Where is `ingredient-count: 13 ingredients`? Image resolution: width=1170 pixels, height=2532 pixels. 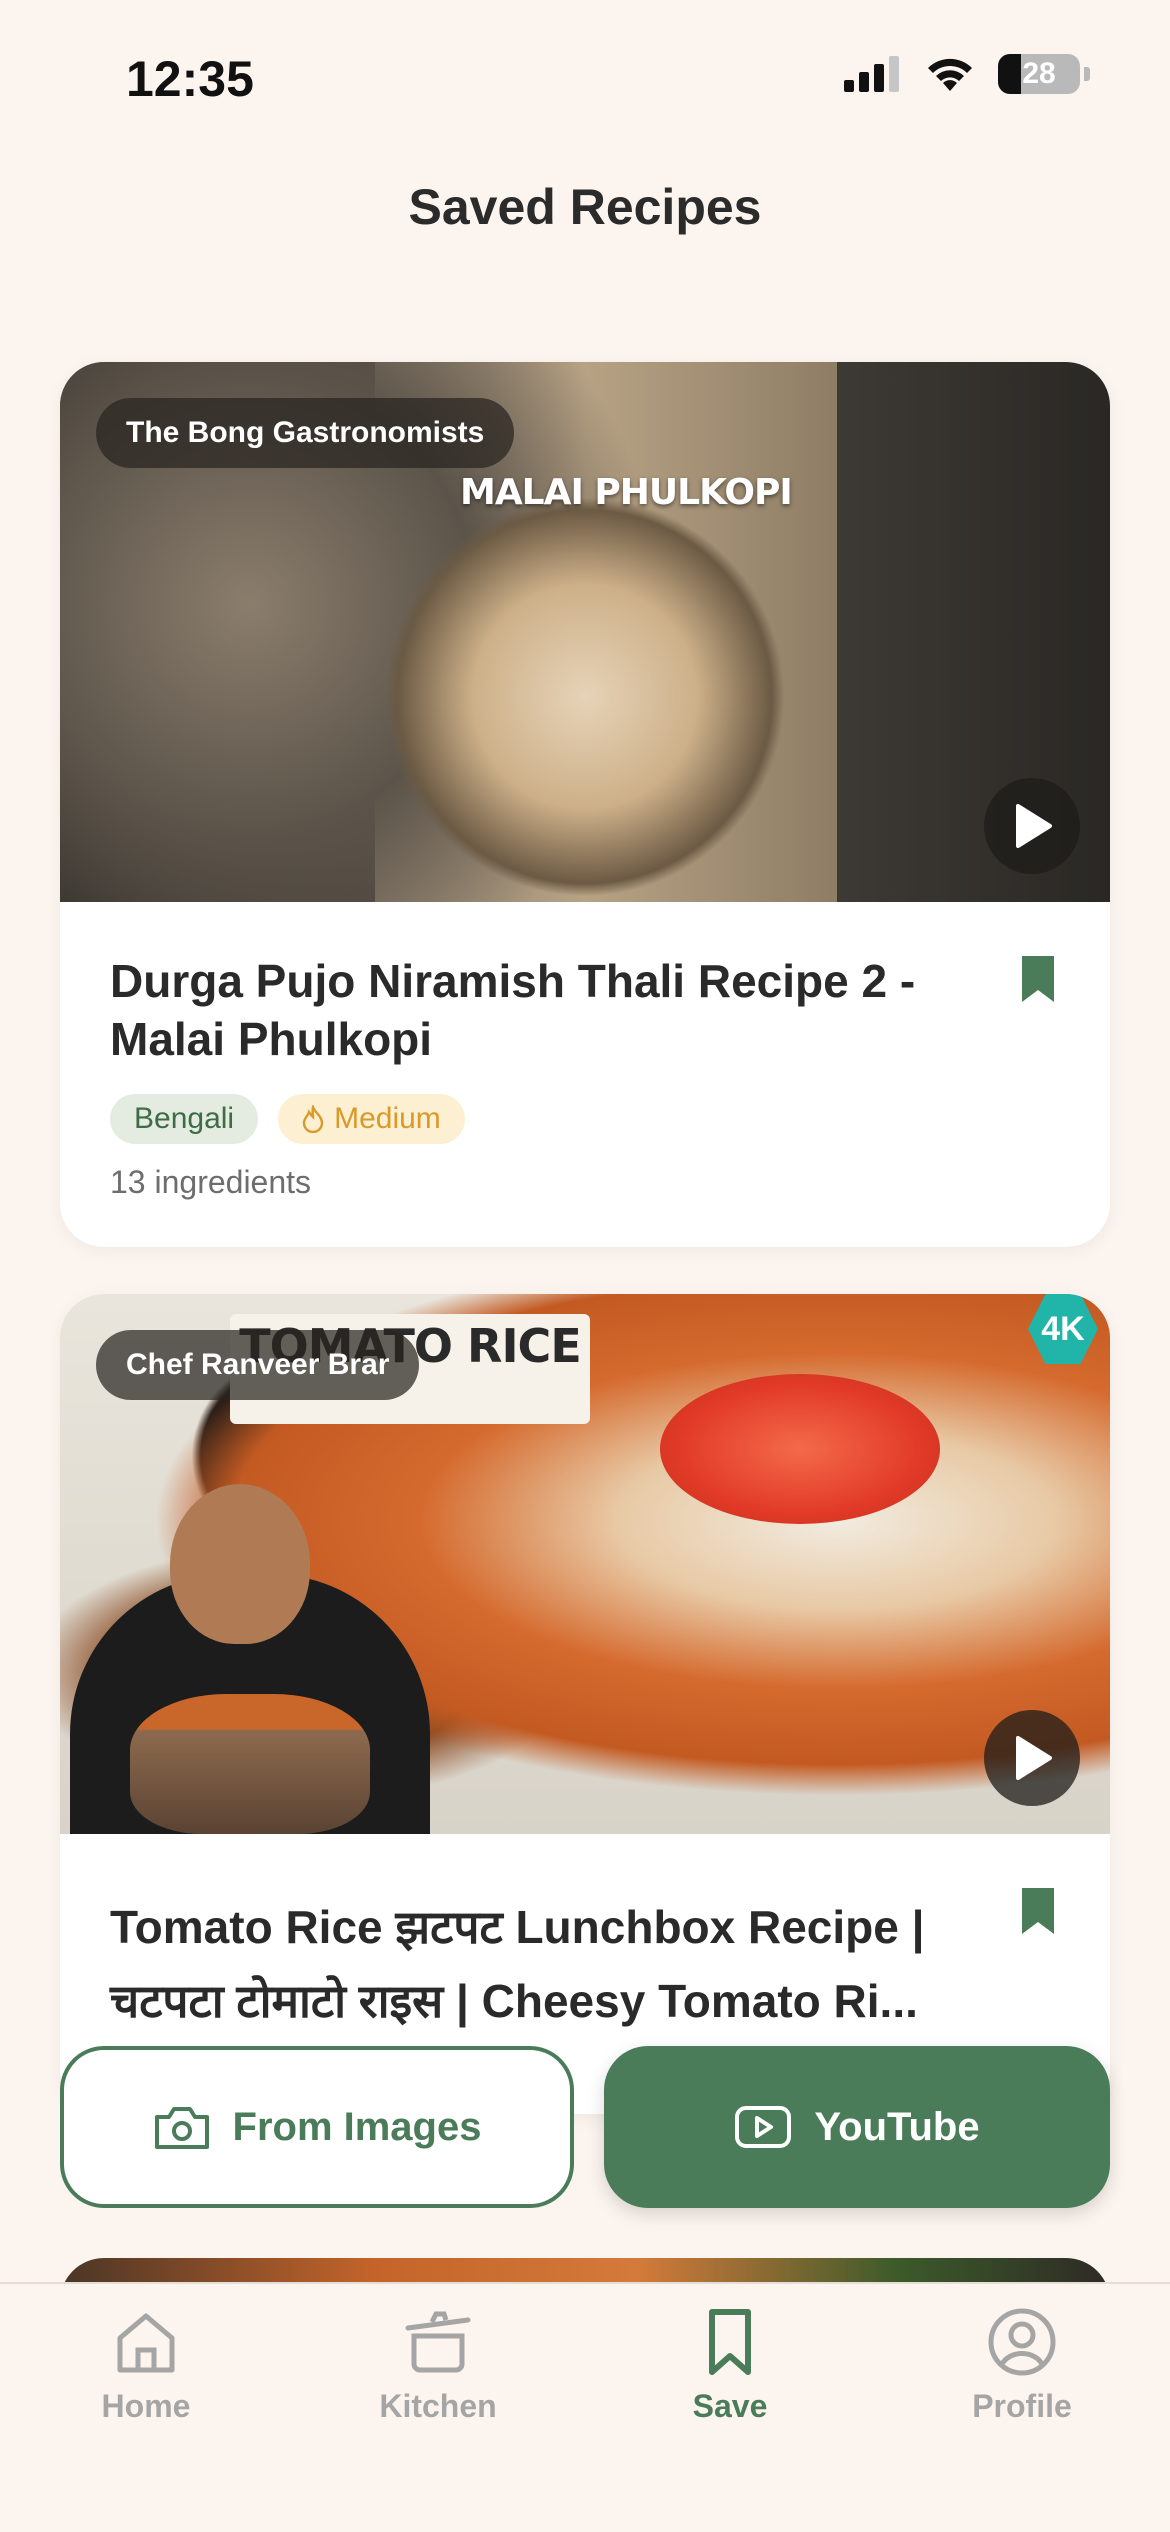
ingredient-count: 13 ingredients is located at coordinates (211, 1182).